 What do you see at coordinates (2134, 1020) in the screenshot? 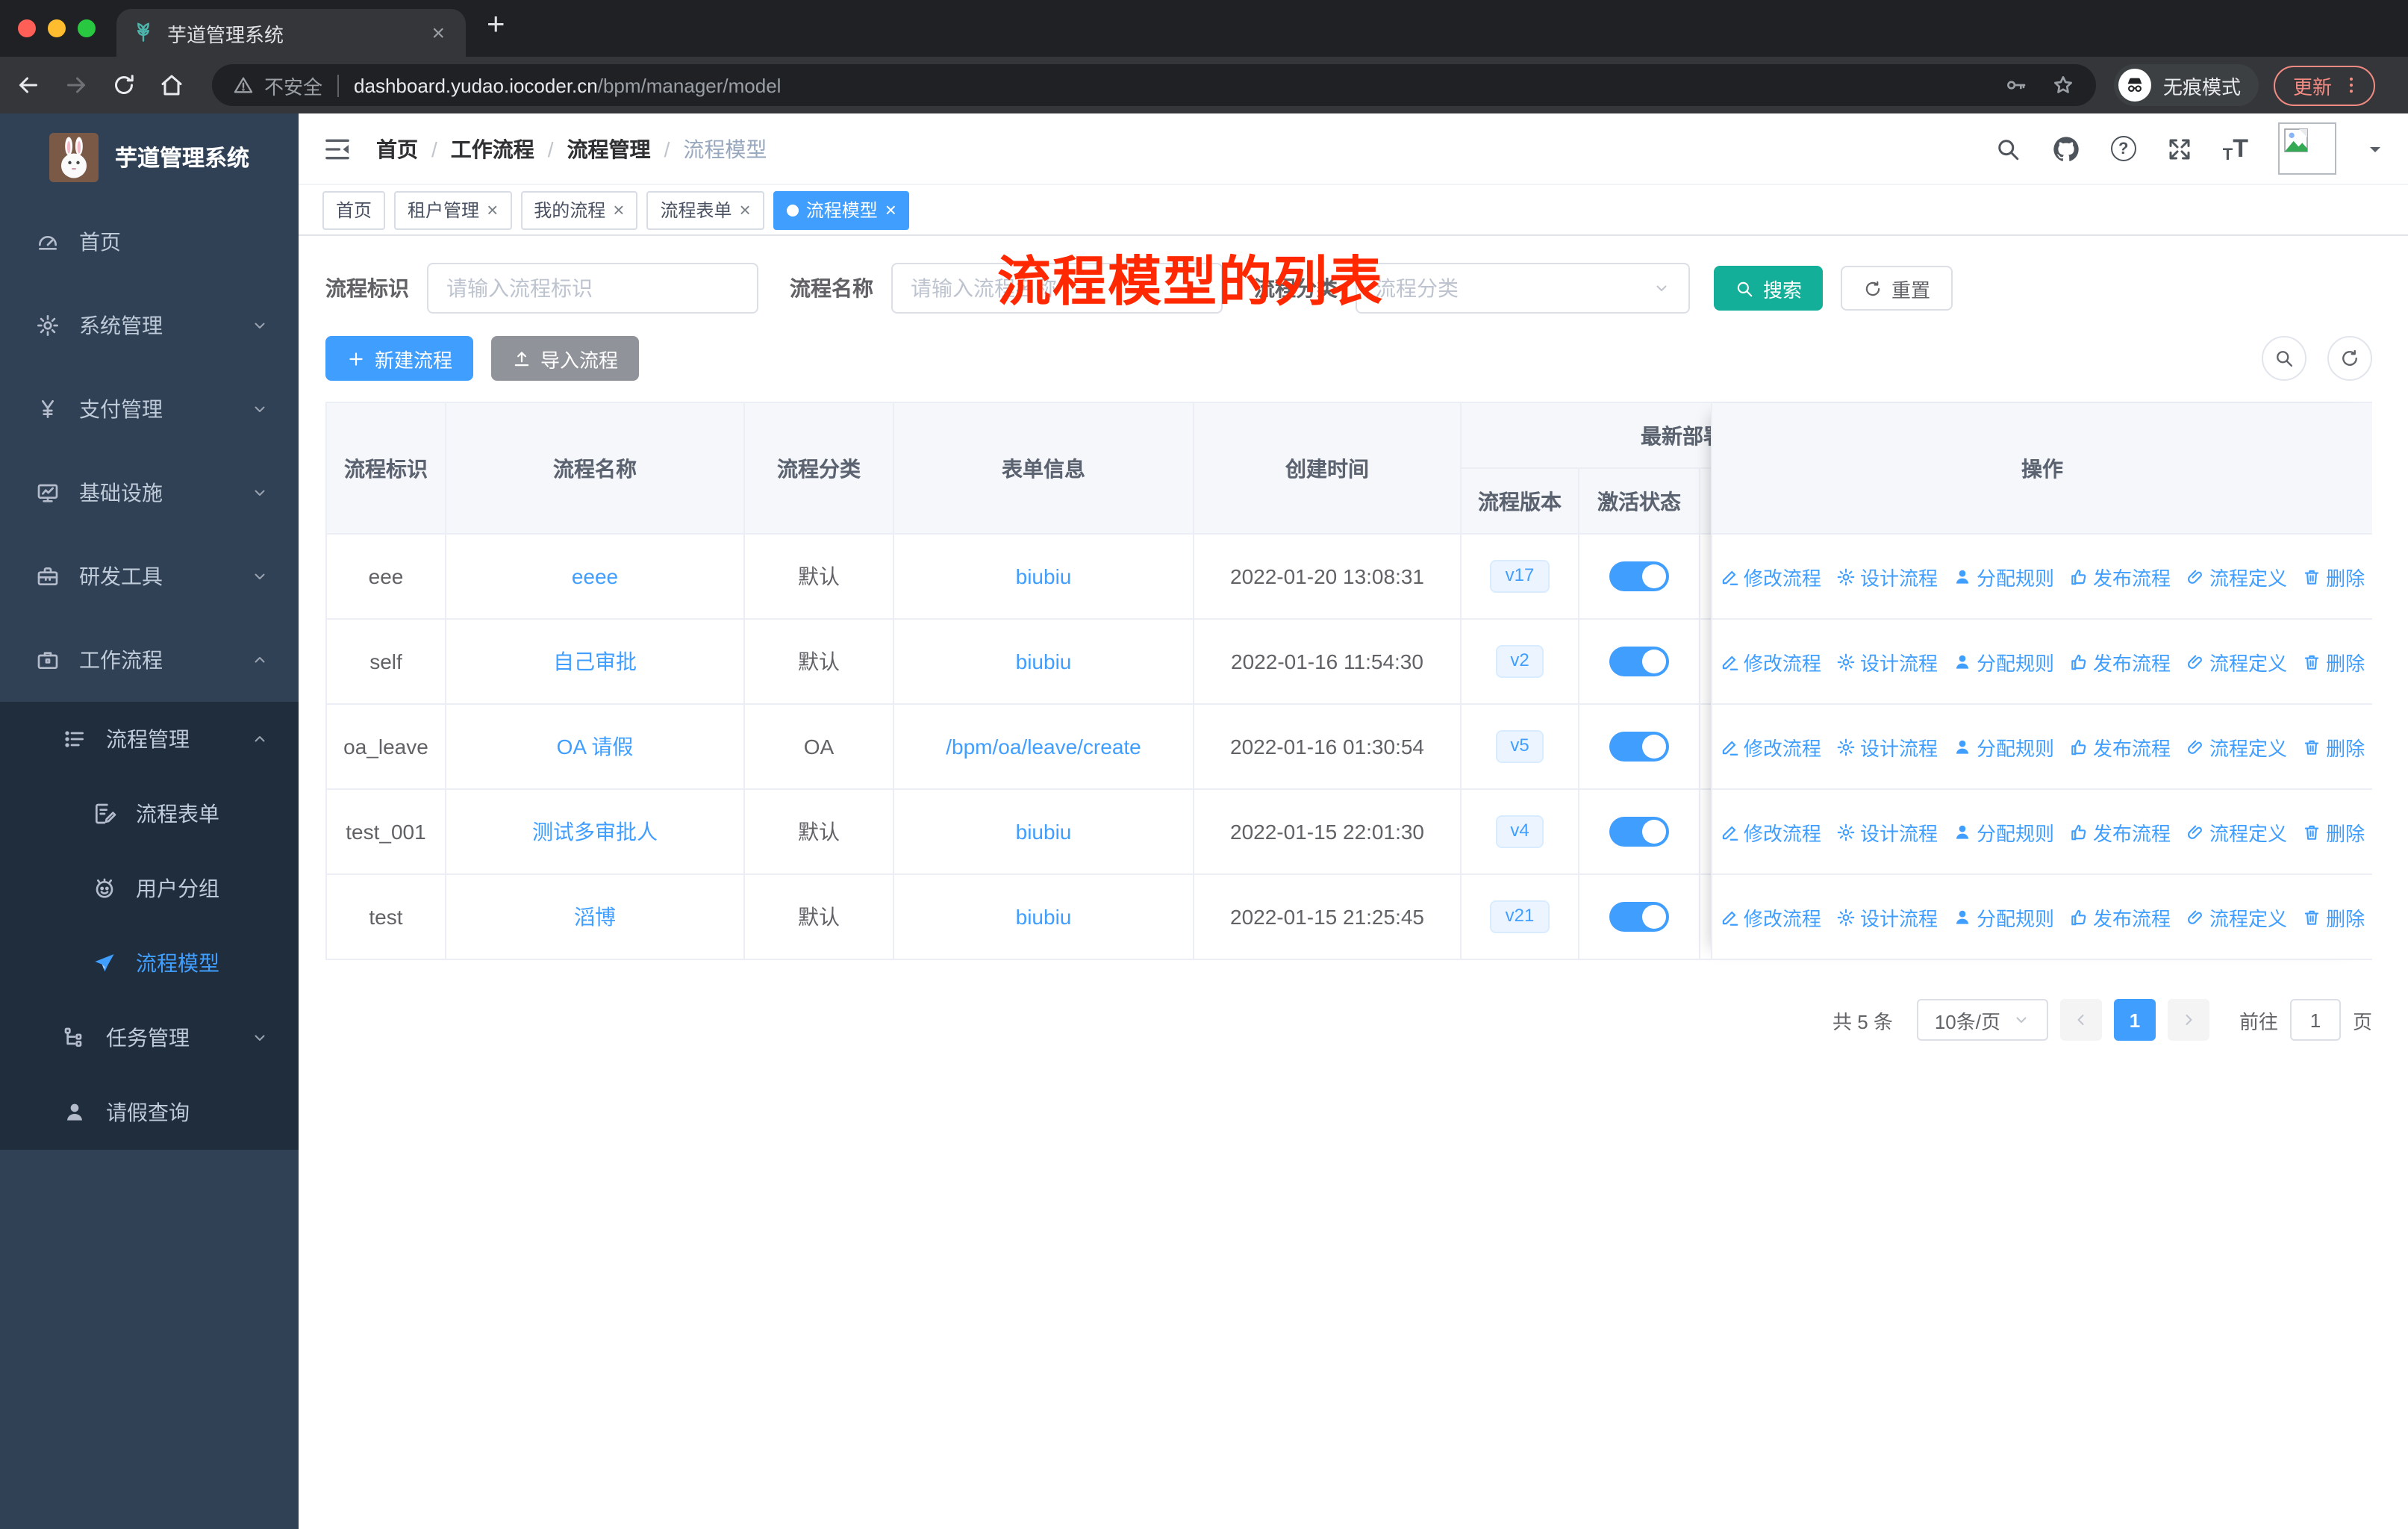
I see `page-number-button: 1` at bounding box center [2134, 1020].